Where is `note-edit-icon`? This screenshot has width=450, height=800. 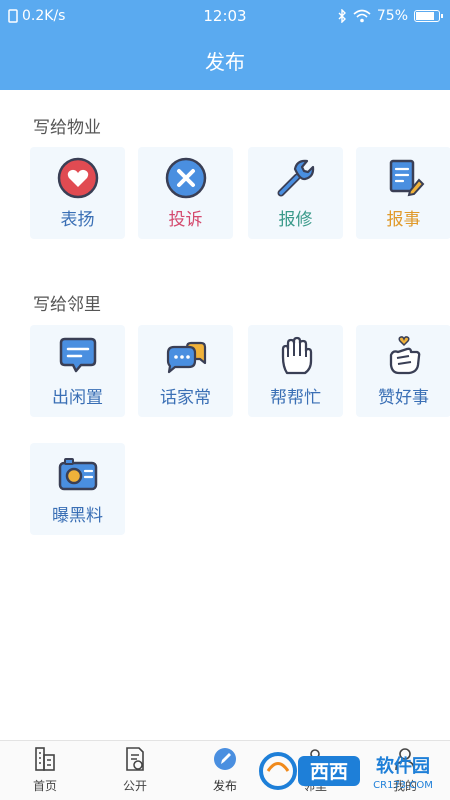 note-edit-icon is located at coordinates (407, 178).